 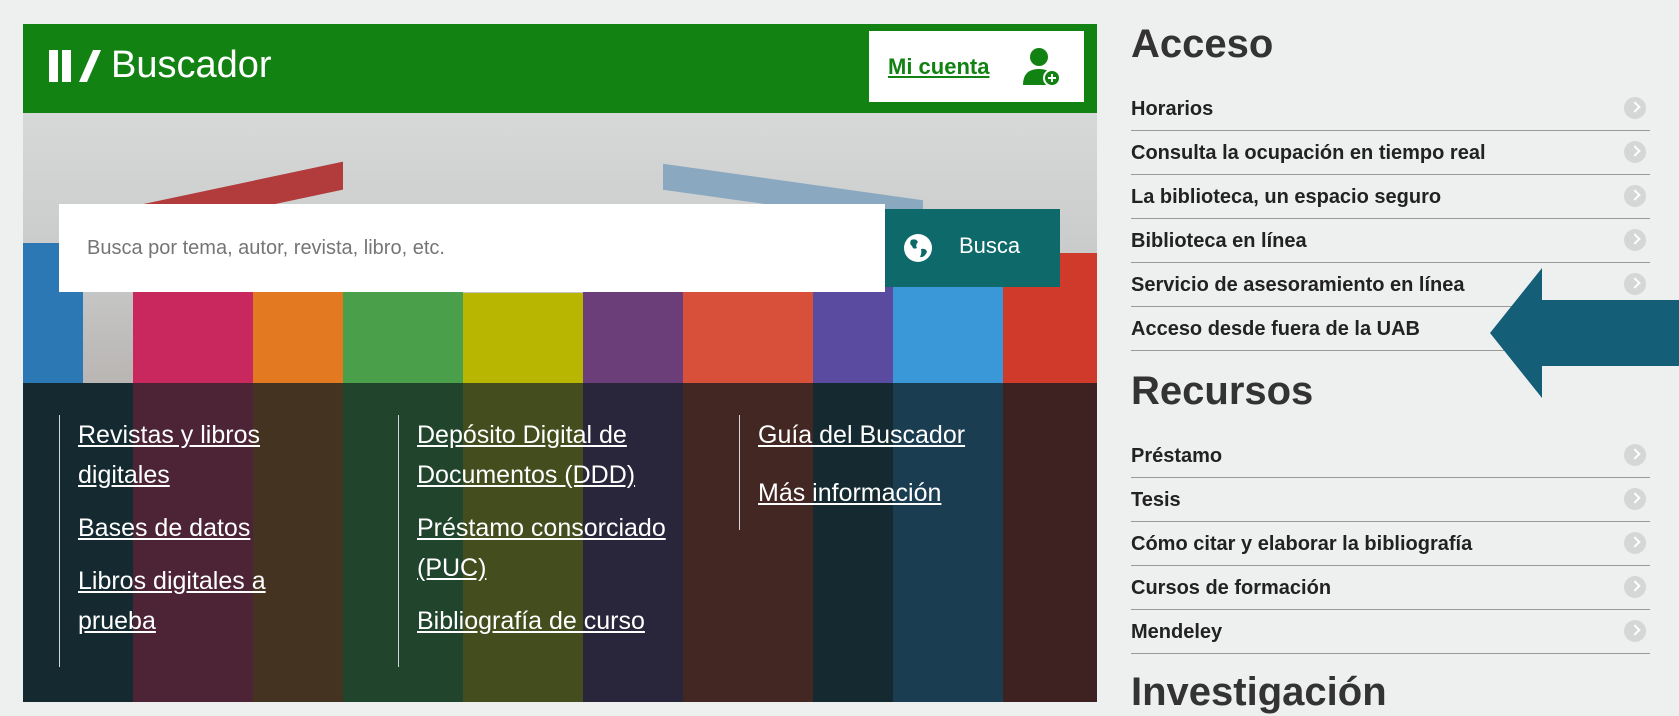 I want to click on sidebar-item-horarios: Horarios, so click(x=1390, y=109).